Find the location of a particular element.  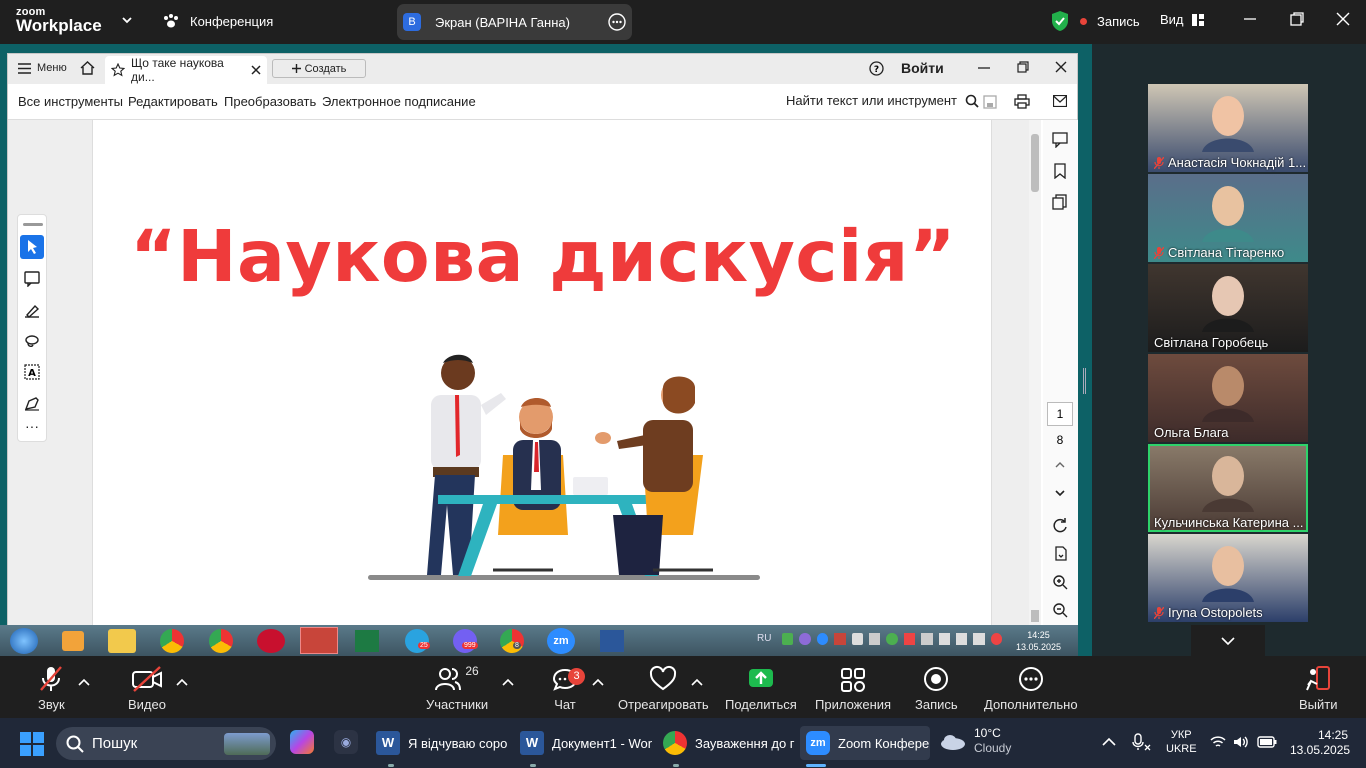

comment-tool-icon is located at coordinates (32, 279).